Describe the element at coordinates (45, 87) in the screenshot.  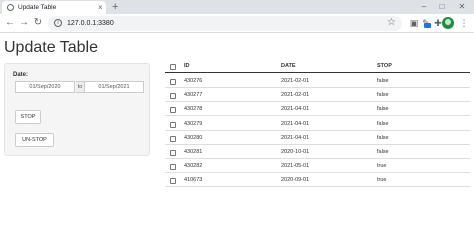
I see `start-date-input: 01/Sep/2020` at that location.